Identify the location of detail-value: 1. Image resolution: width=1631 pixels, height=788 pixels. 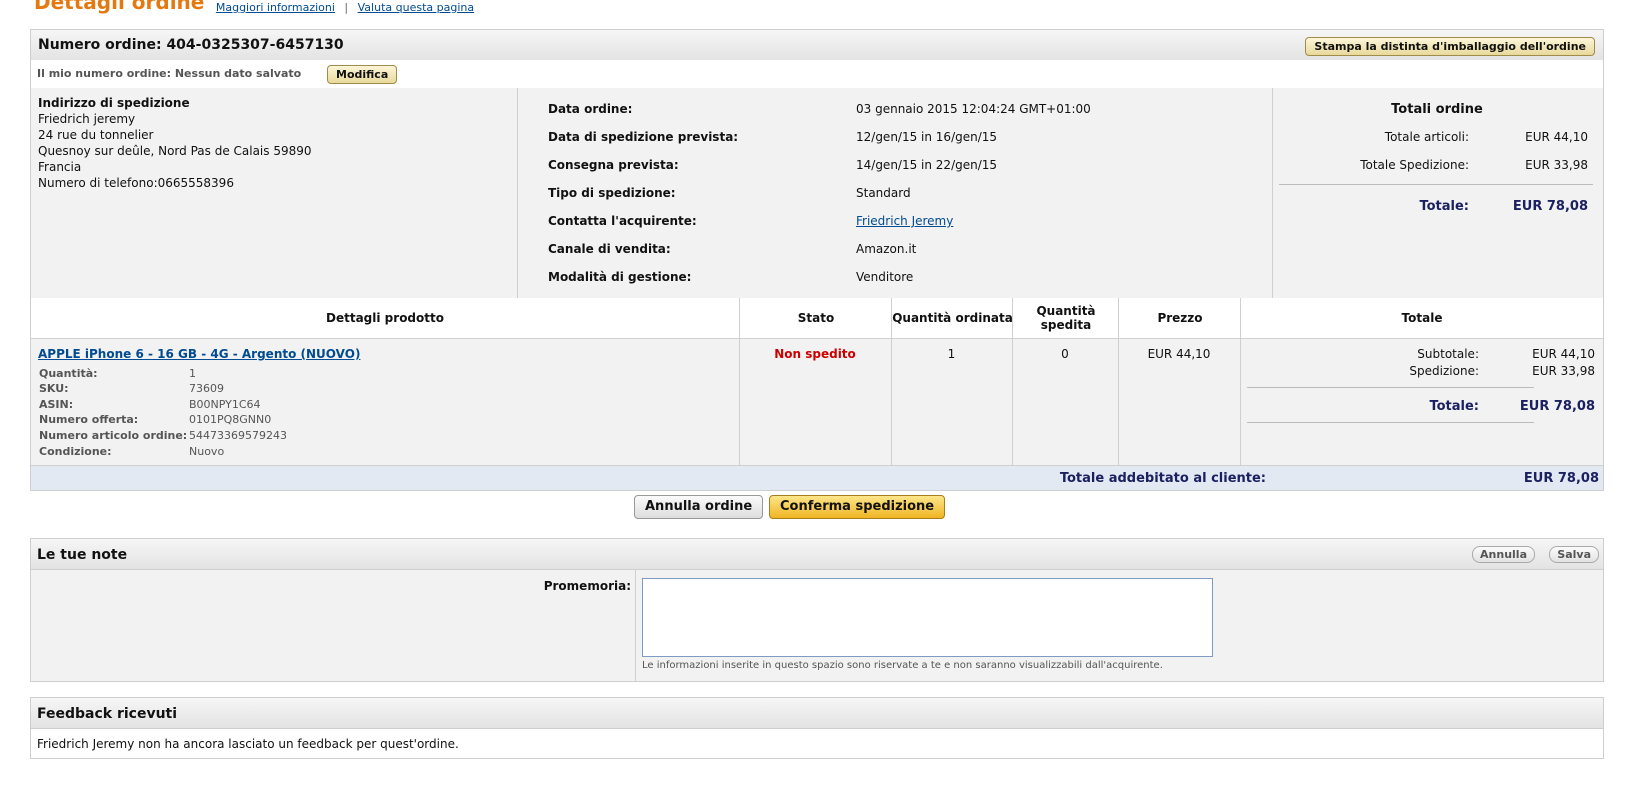
(192, 373).